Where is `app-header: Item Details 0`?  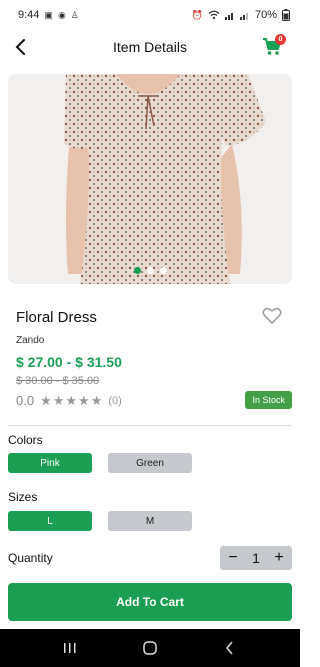 app-header: Item Details 0 is located at coordinates (150, 47).